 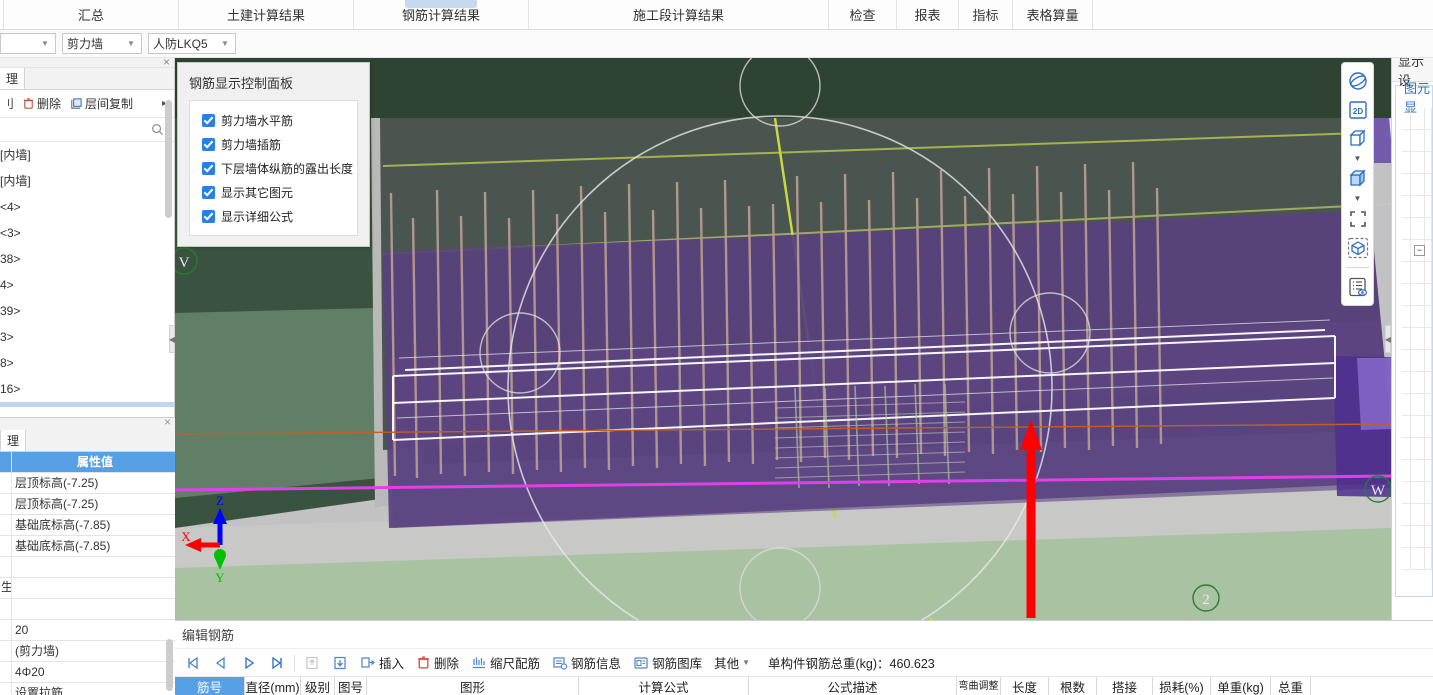 What do you see at coordinates (273, 168) in the screenshot?
I see `dialog-option-row-2: 下层墙体纵筋的露出长度` at bounding box center [273, 168].